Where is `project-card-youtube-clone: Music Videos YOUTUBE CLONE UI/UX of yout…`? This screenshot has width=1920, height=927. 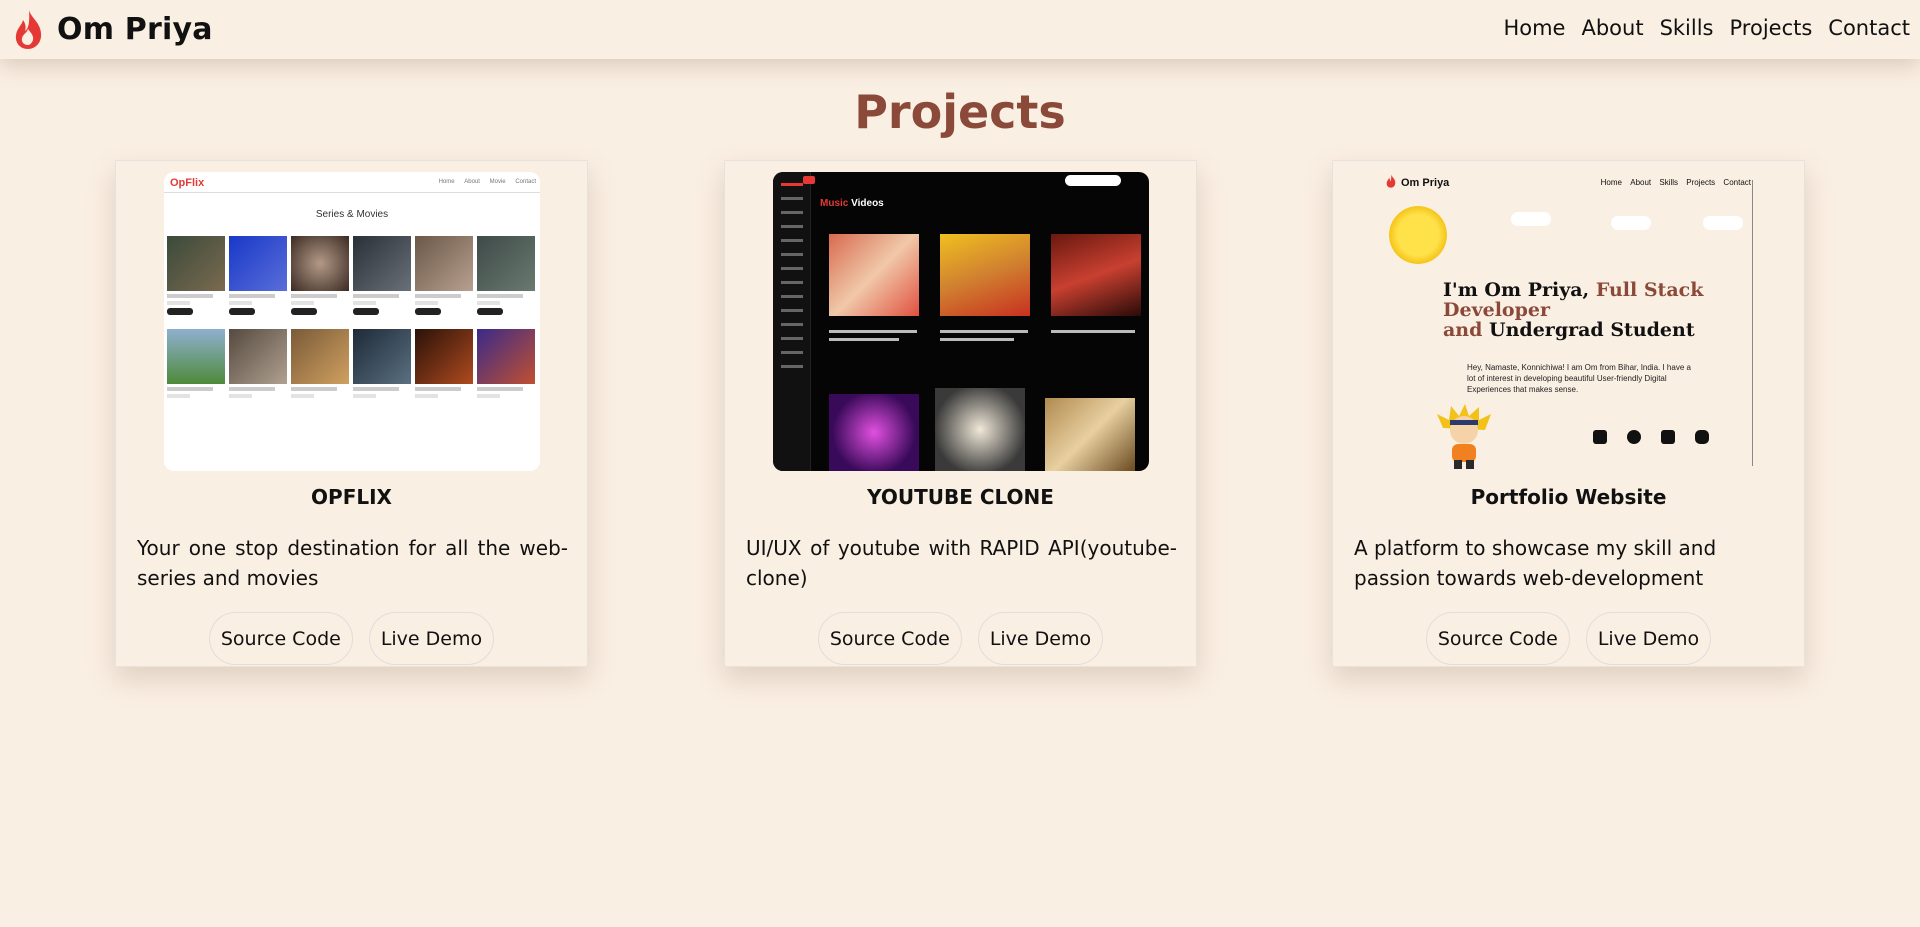 project-card-youtube-clone: Music Videos YOUTUBE CLONE UI/UX of yout… is located at coordinates (960, 413).